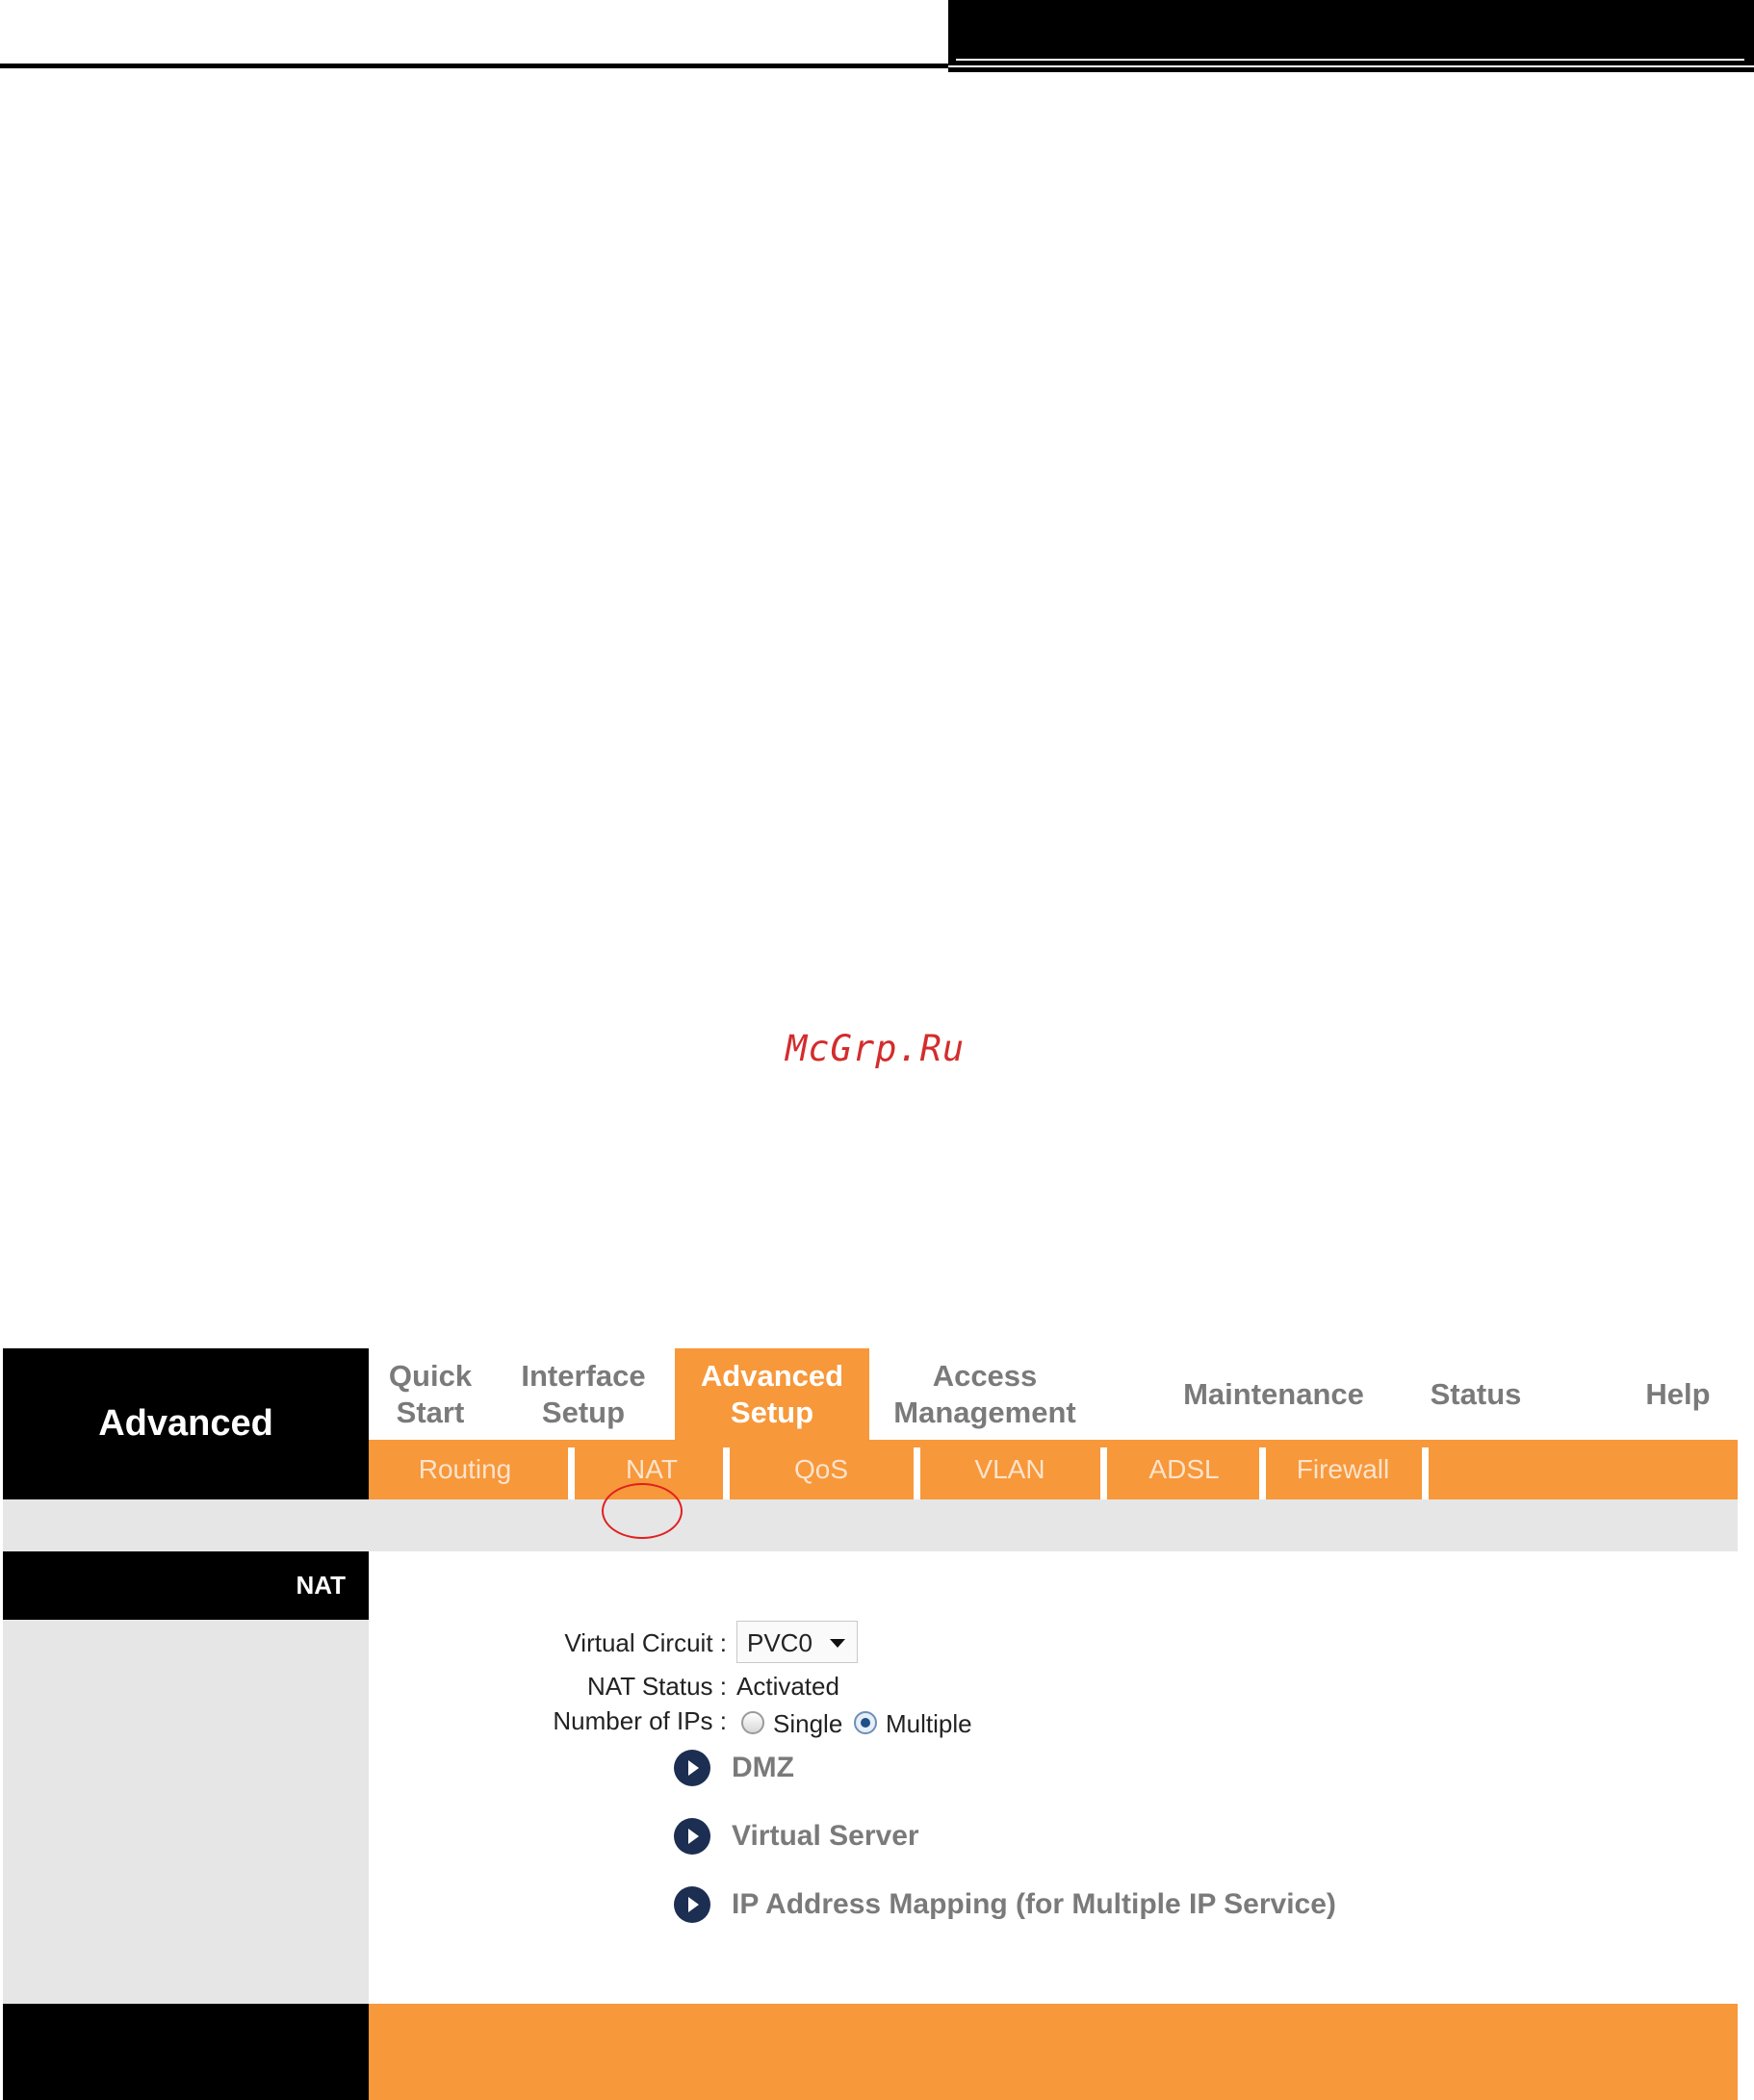 This screenshot has width=1754, height=2100. I want to click on watermark: McGrp.Ru, so click(876, 1048).